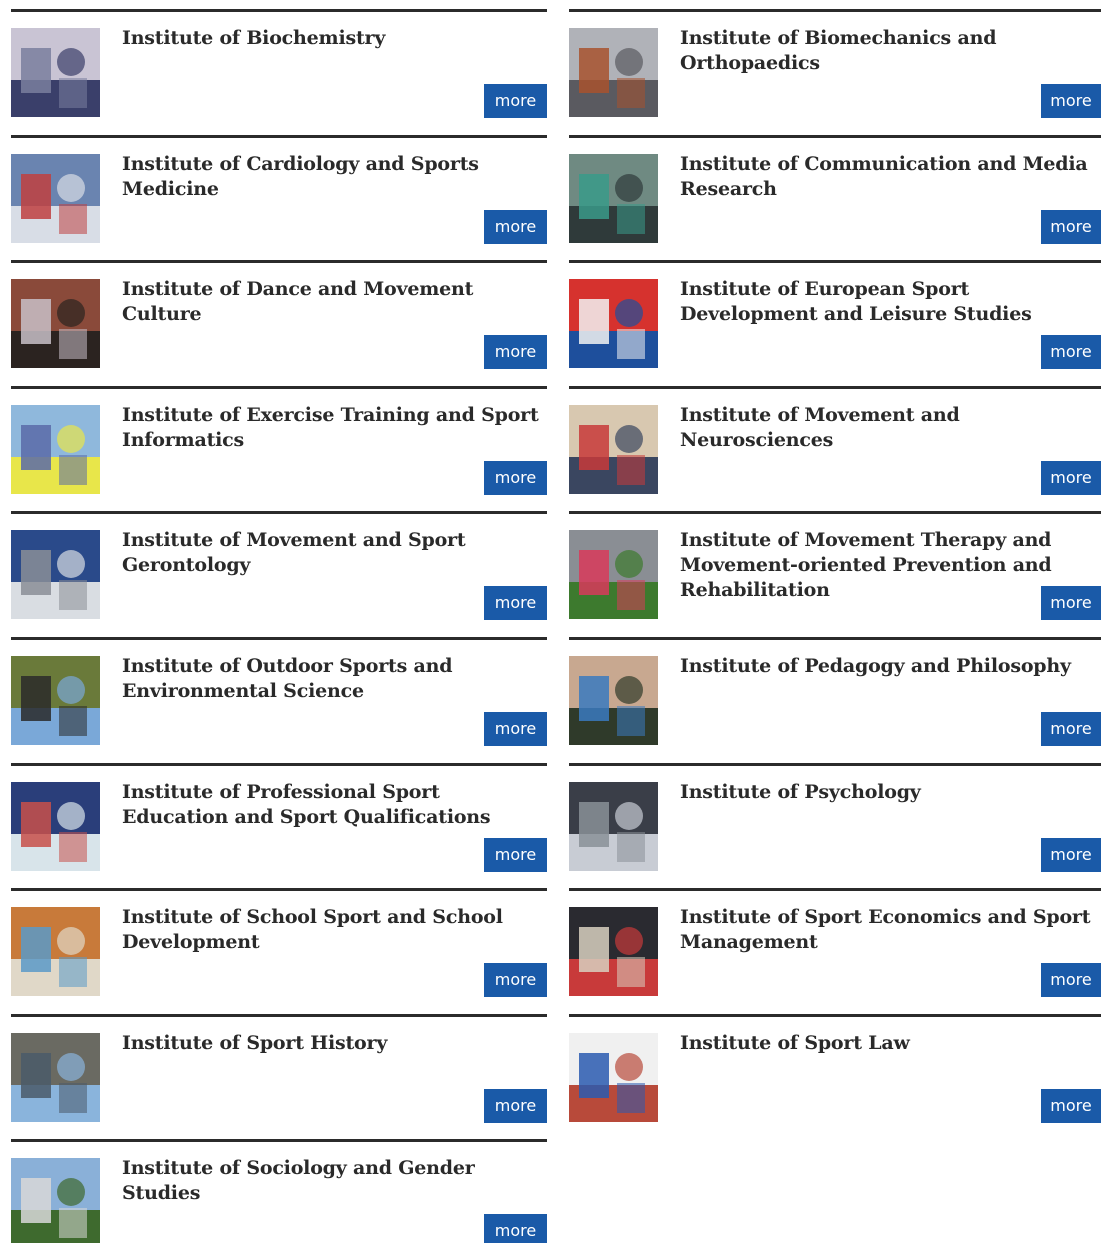  Describe the element at coordinates (55, 951) in the screenshot. I see `gym-hall-icon` at that location.